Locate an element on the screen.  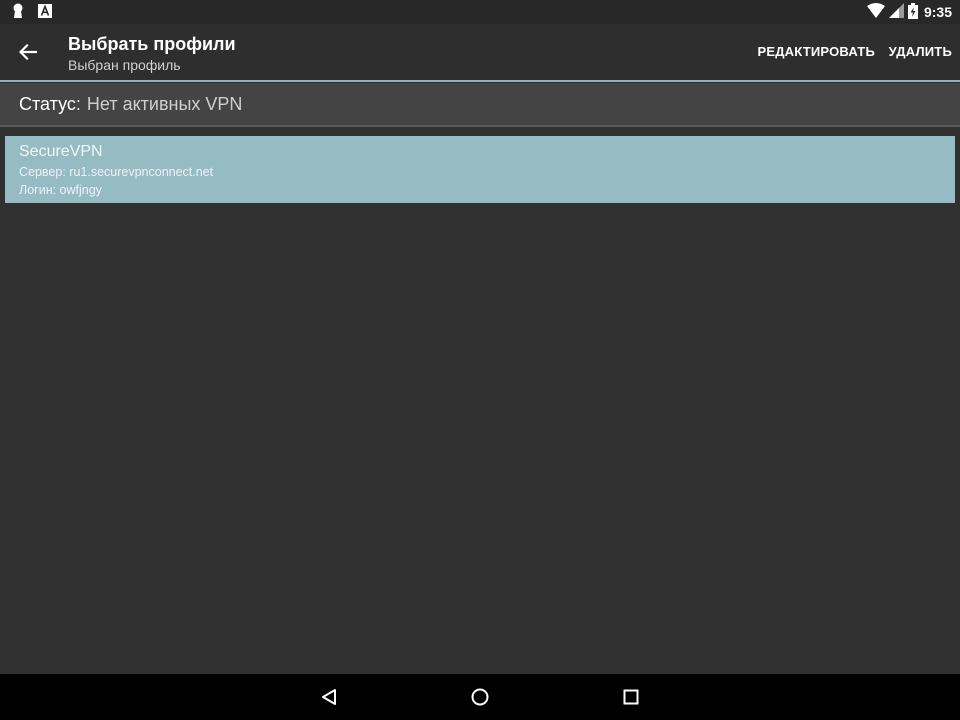
a-box-icon is located at coordinates (45, 13).